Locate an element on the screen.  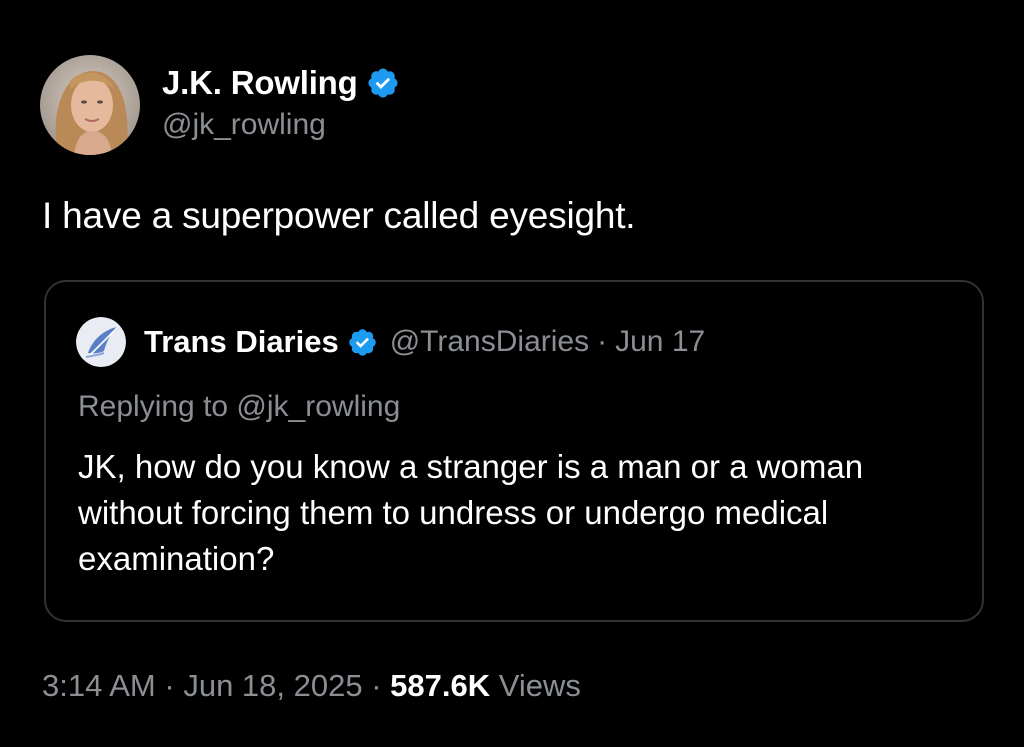
tweet-time: 3:14 AM is located at coordinates (99, 685).